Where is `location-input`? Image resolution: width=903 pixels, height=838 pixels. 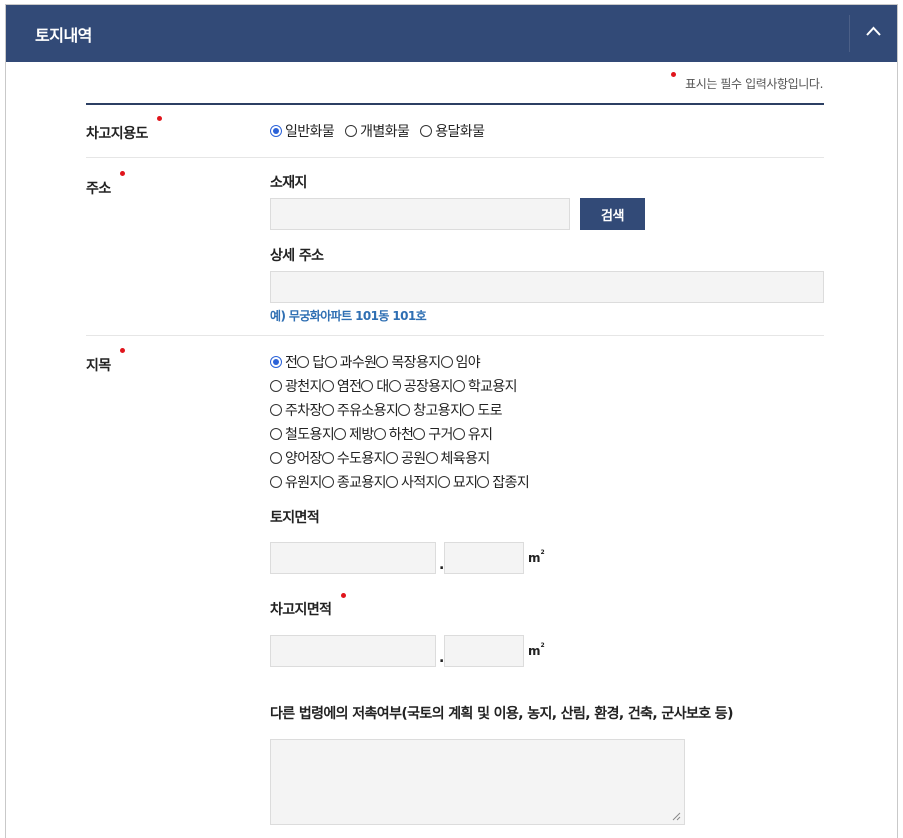 location-input is located at coordinates (420, 214).